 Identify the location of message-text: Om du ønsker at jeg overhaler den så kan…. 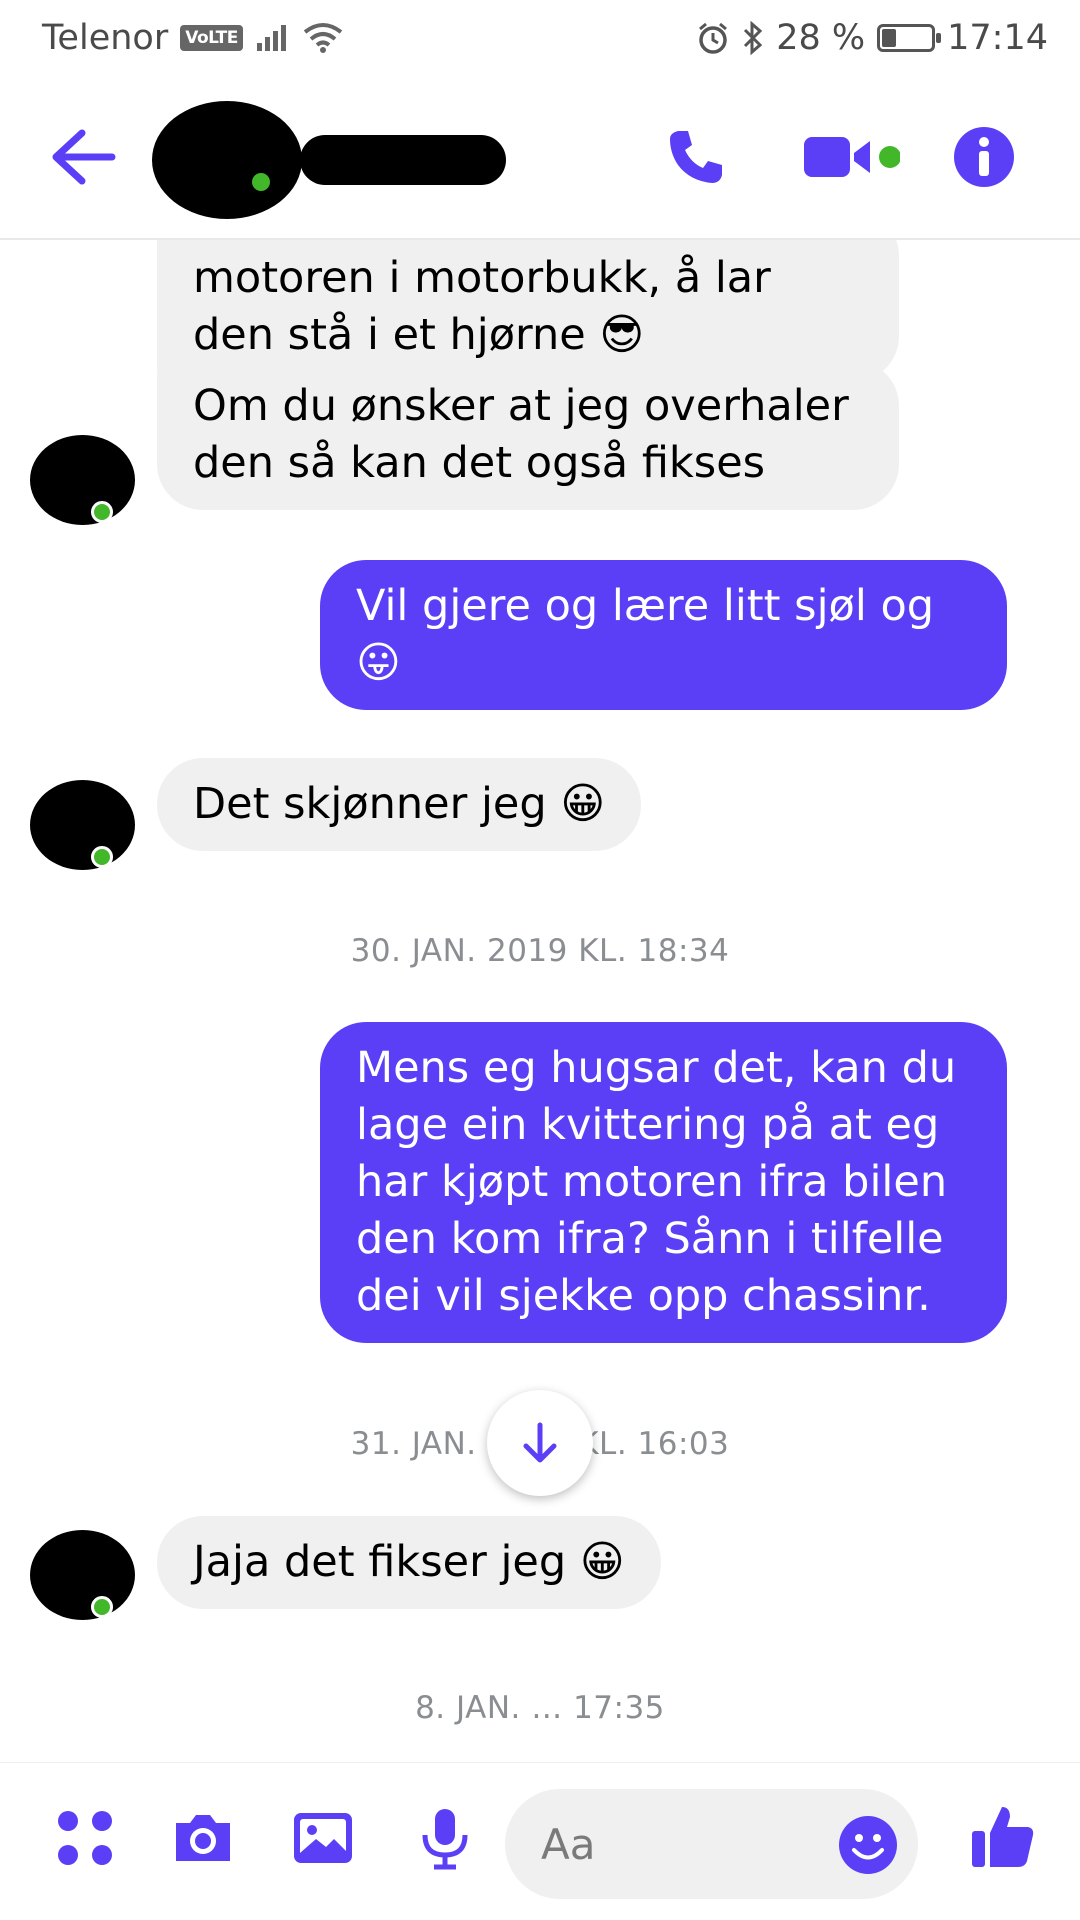
(521, 434).